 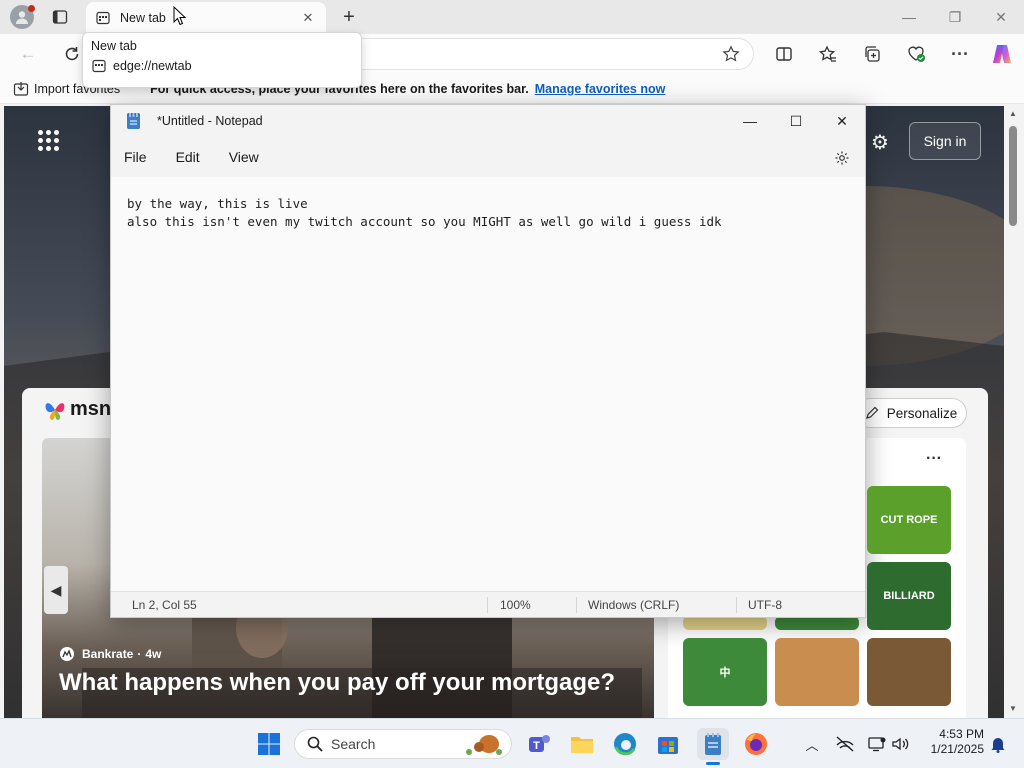 What do you see at coordinates (731, 54) in the screenshot?
I see `favorite-star-icon` at bounding box center [731, 54].